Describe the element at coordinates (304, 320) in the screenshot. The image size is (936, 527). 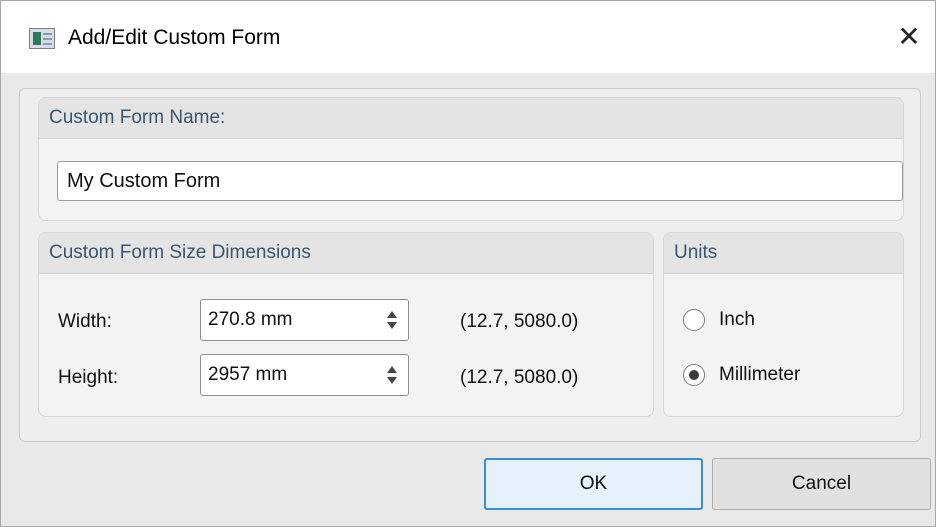
I see `width-spinbox: 270.8 mm` at that location.